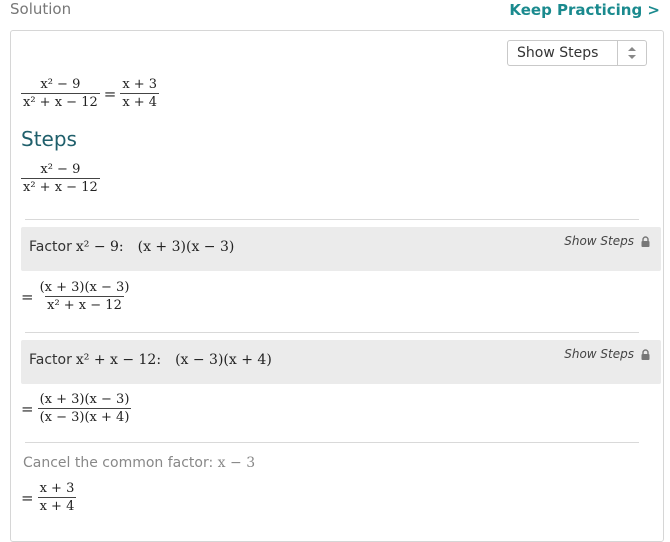 The width and height of the screenshot is (670, 542). I want to click on show-steps-select-label: Show Steps, so click(558, 53).